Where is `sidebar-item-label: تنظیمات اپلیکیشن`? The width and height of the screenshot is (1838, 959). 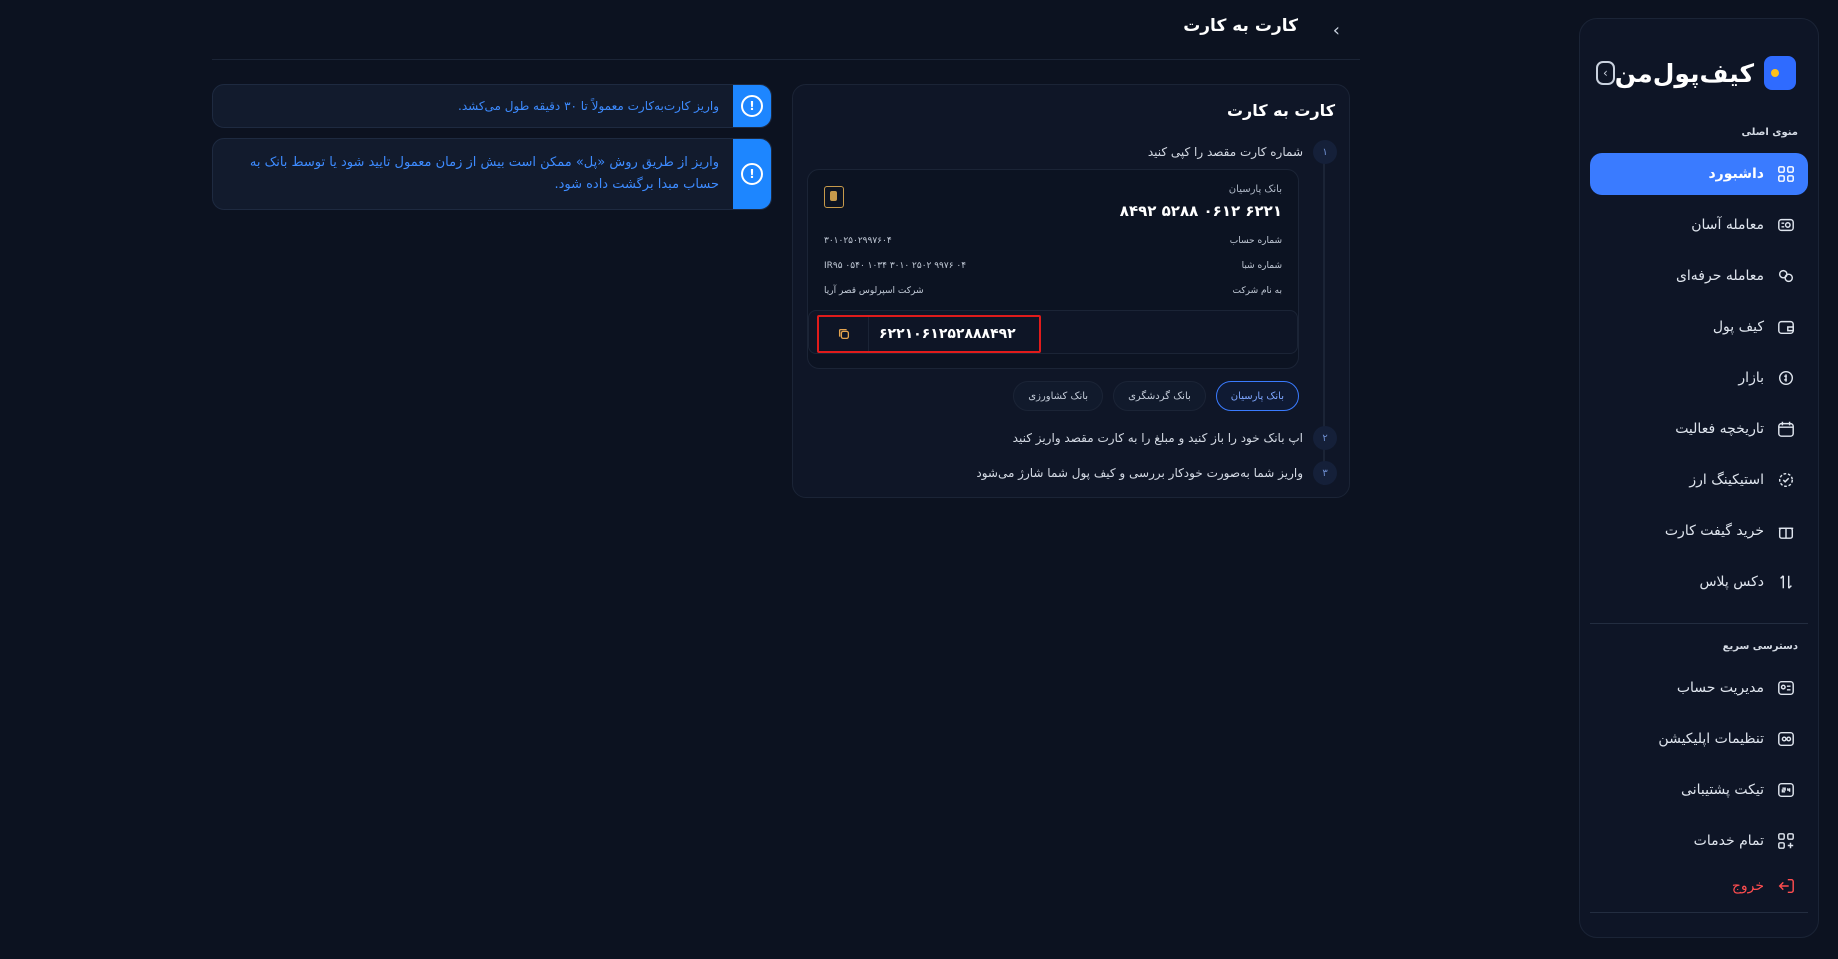
sidebar-item-label: تنظیمات اپلیکیشن is located at coordinates (1711, 739).